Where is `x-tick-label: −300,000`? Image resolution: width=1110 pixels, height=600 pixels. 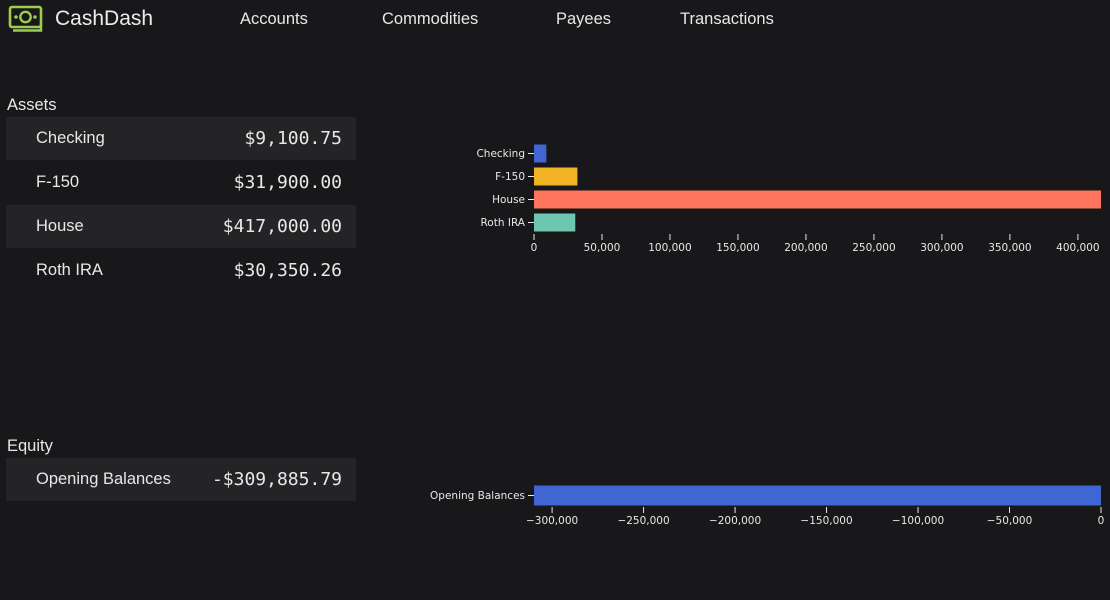
x-tick-label: −300,000 is located at coordinates (552, 521).